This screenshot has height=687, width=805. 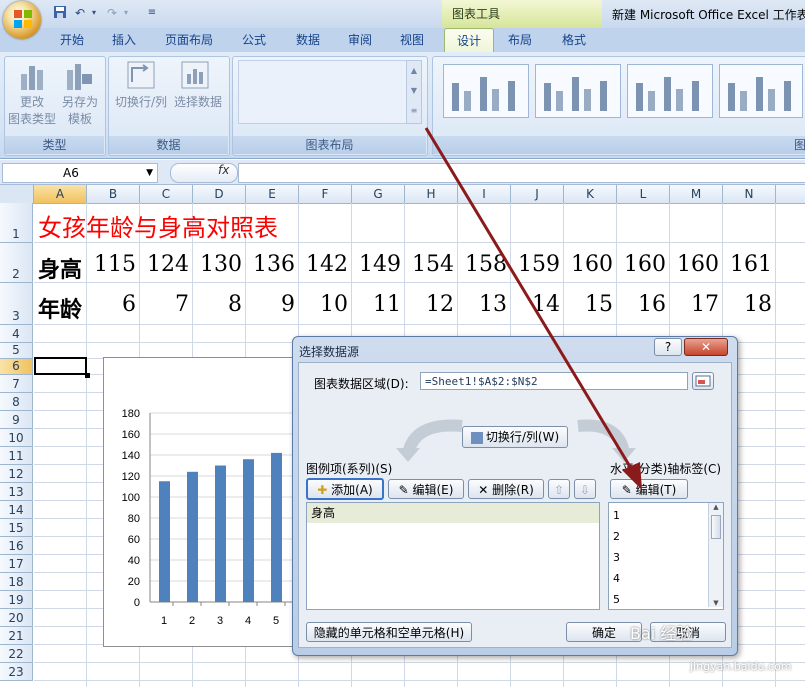 I want to click on add-series-button: ✚ 添加(A), so click(x=345, y=489).